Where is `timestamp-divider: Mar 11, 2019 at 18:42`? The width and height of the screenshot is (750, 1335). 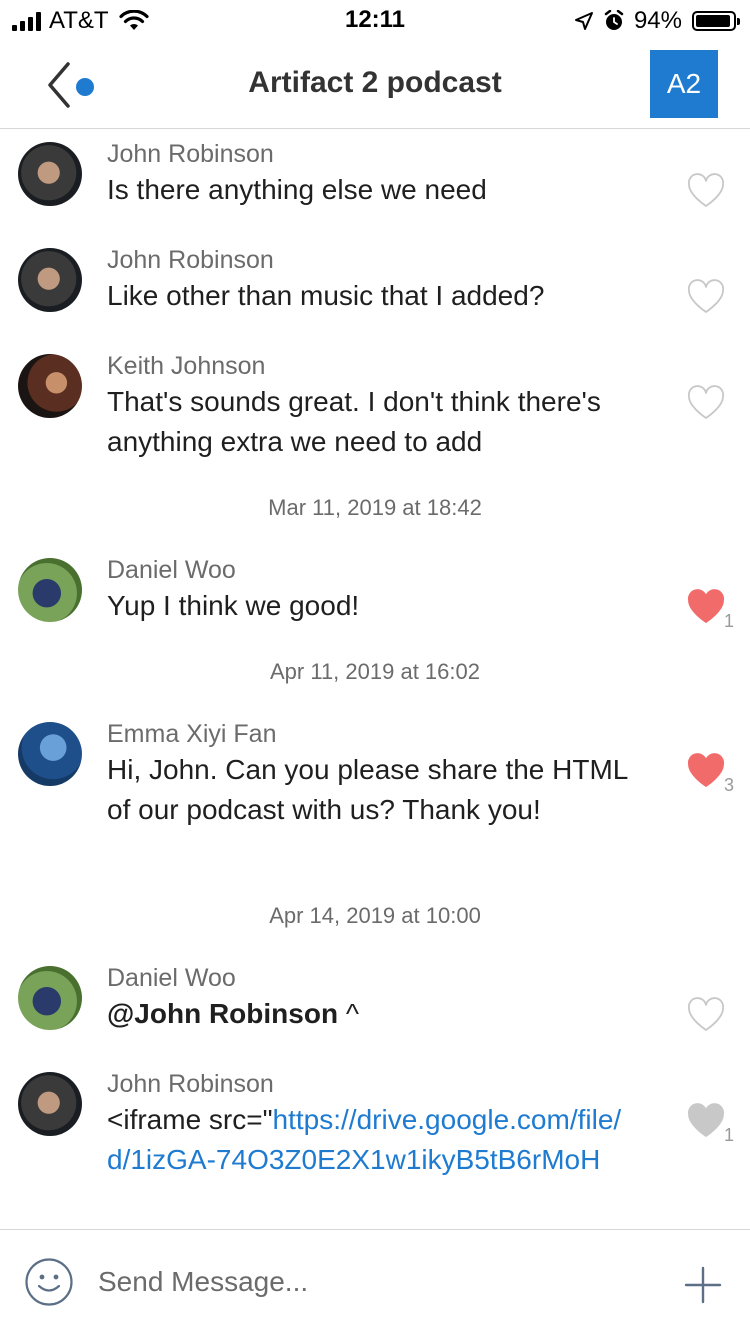 timestamp-divider: Mar 11, 2019 at 18:42 is located at coordinates (375, 507).